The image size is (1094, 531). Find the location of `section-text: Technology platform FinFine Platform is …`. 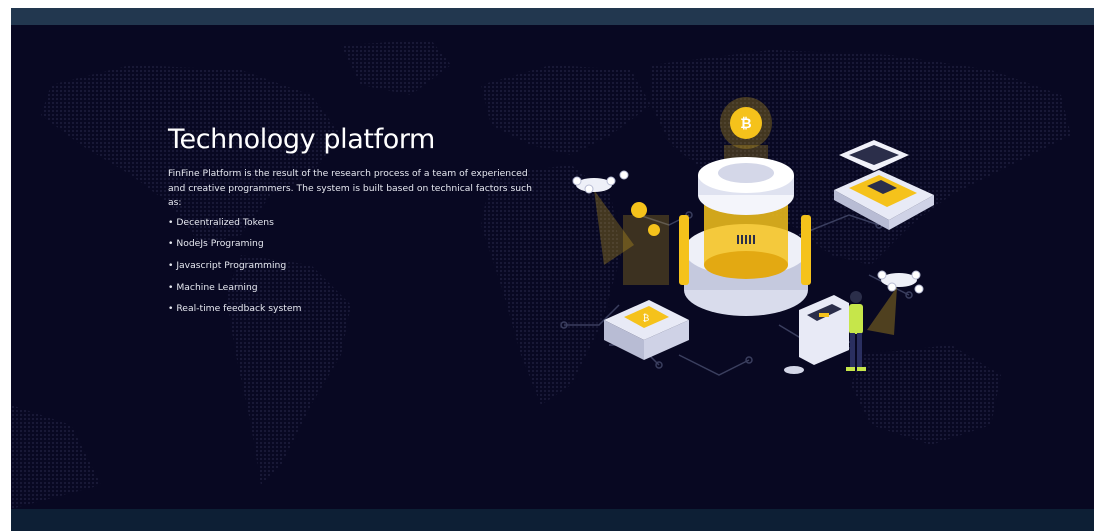

section-text: Technology platform FinFine Platform is … is located at coordinates (358, 224).